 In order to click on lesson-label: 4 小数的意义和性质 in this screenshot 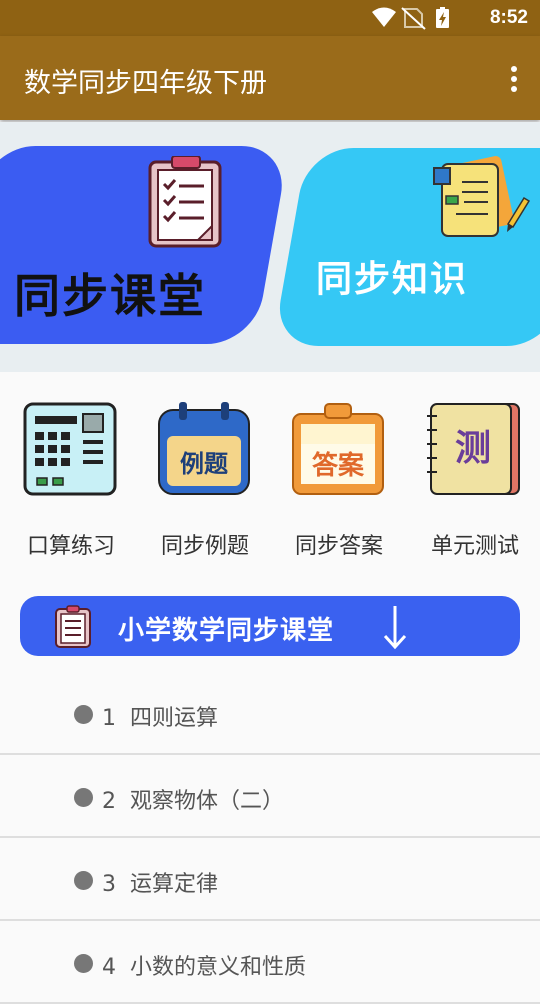, I will do `click(204, 965)`.